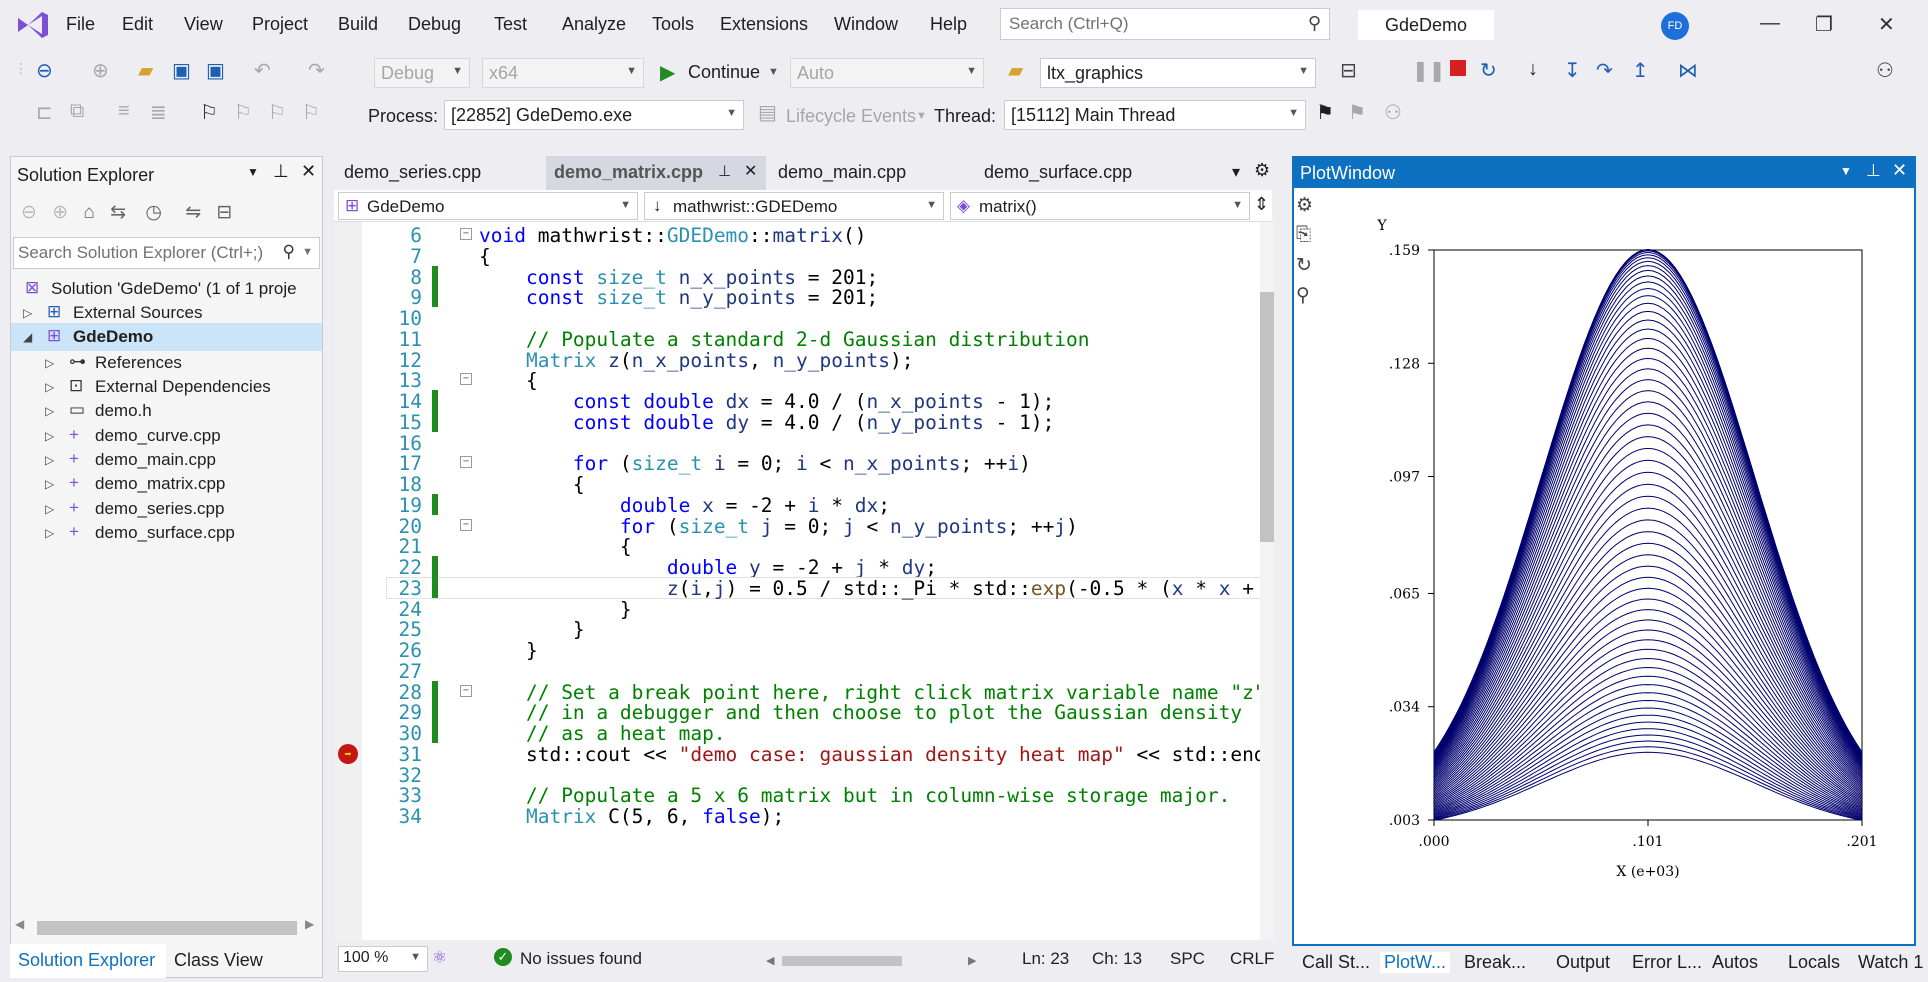 This screenshot has height=982, width=1928. Describe the element at coordinates (1583, 962) in the screenshot. I see `tab-output: Output` at that location.